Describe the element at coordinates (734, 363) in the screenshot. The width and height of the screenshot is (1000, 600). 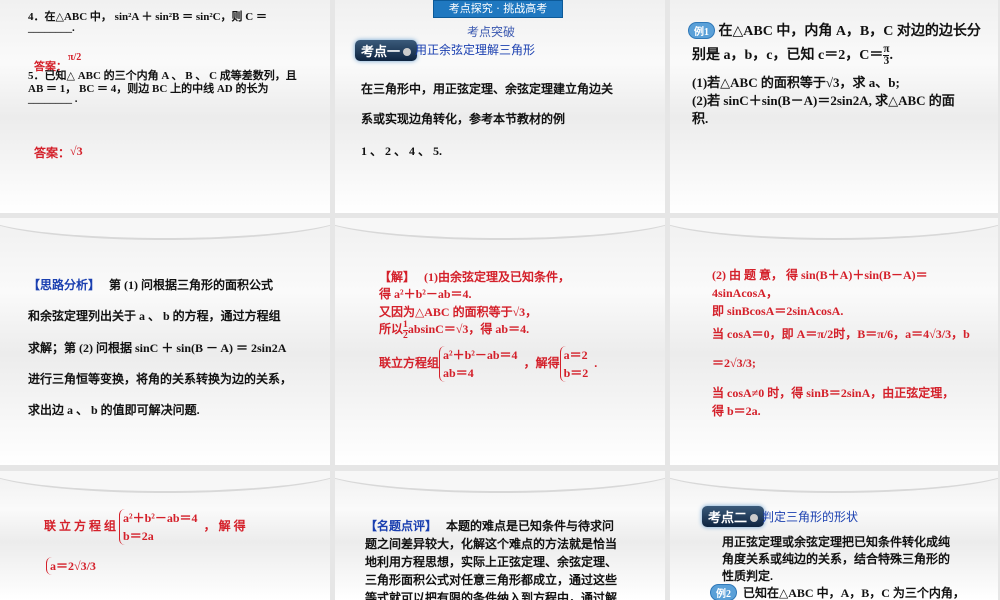
I see `body-line: ＝2√3/3;` at that location.